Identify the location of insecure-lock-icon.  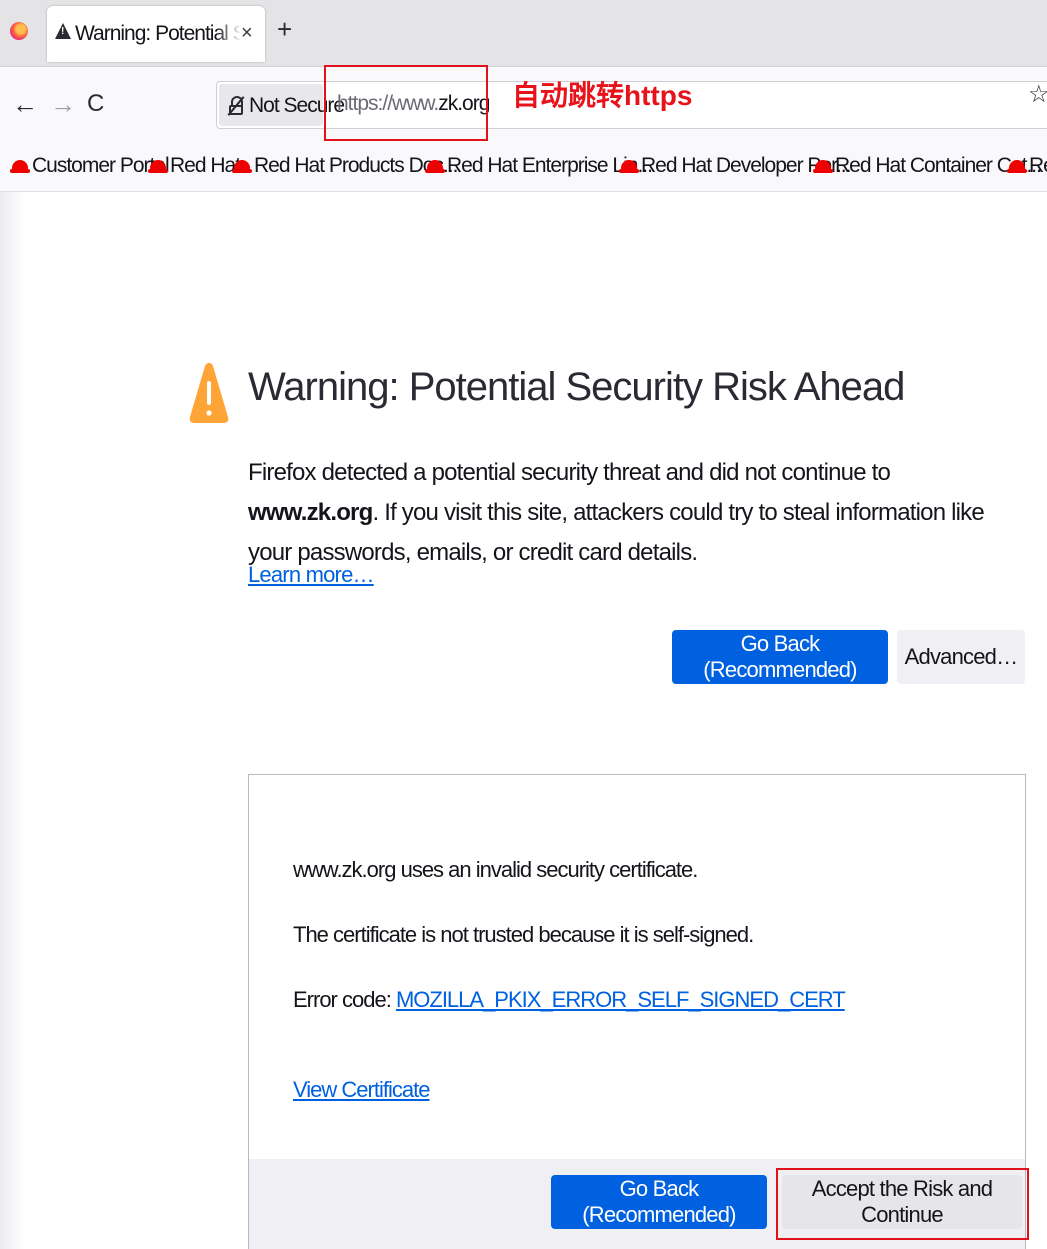
(236, 106).